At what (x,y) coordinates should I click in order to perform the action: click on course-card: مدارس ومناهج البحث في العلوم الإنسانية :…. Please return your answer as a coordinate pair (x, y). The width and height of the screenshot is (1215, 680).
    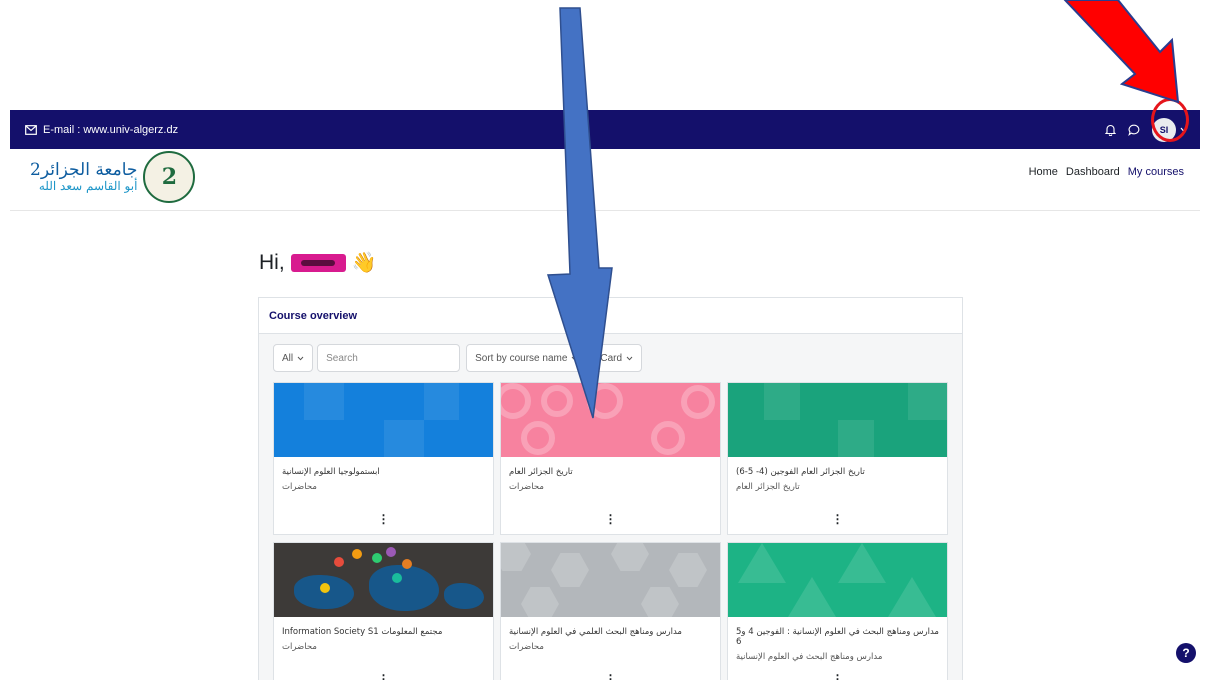
    Looking at the image, I should click on (837, 611).